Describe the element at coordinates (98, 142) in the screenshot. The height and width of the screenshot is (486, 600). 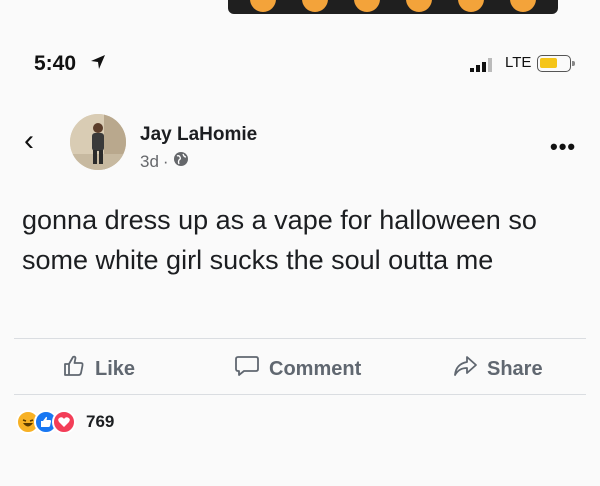
I see `avatar` at that location.